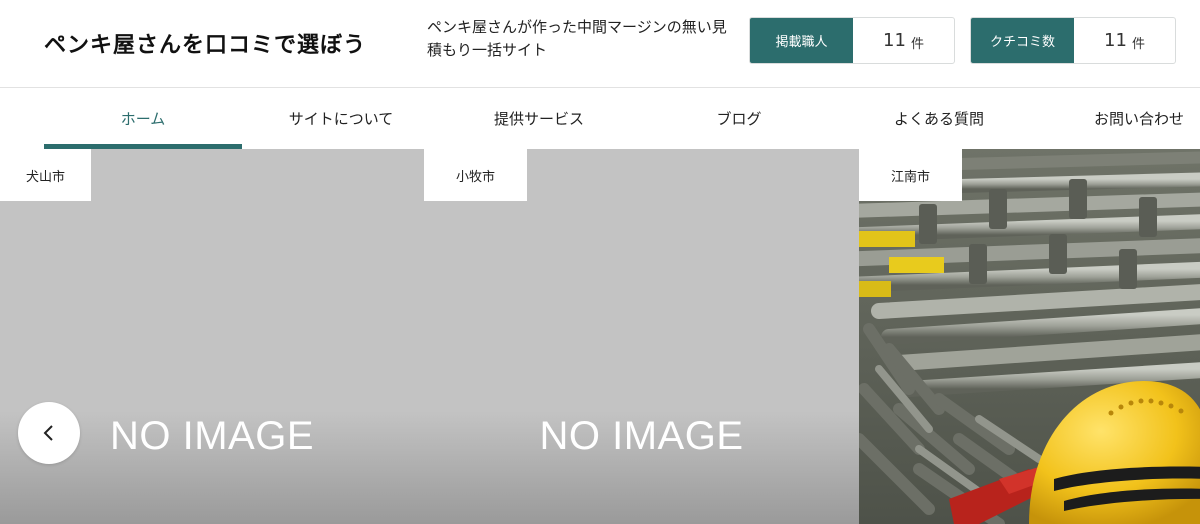 The width and height of the screenshot is (1200, 524). I want to click on main-nav: ホーム サイトについて 提供サービス ブログ よくある質問 お問い合わせ, so click(600, 118).